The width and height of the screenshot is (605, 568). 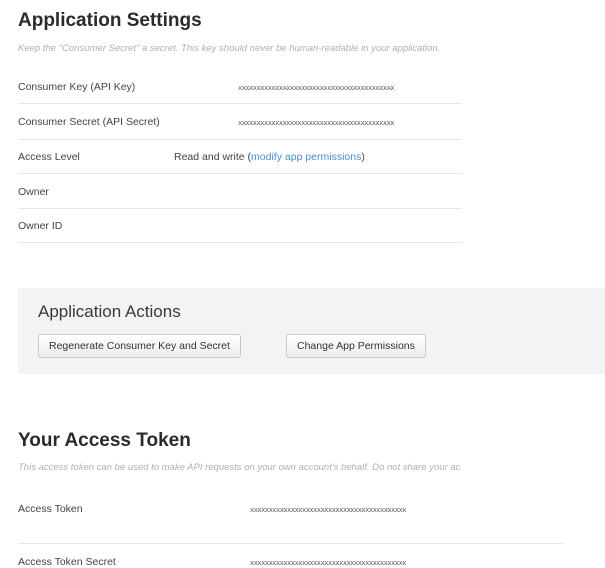 What do you see at coordinates (67, 562) in the screenshot?
I see `access-token-secret-label: Access Token Secret` at bounding box center [67, 562].